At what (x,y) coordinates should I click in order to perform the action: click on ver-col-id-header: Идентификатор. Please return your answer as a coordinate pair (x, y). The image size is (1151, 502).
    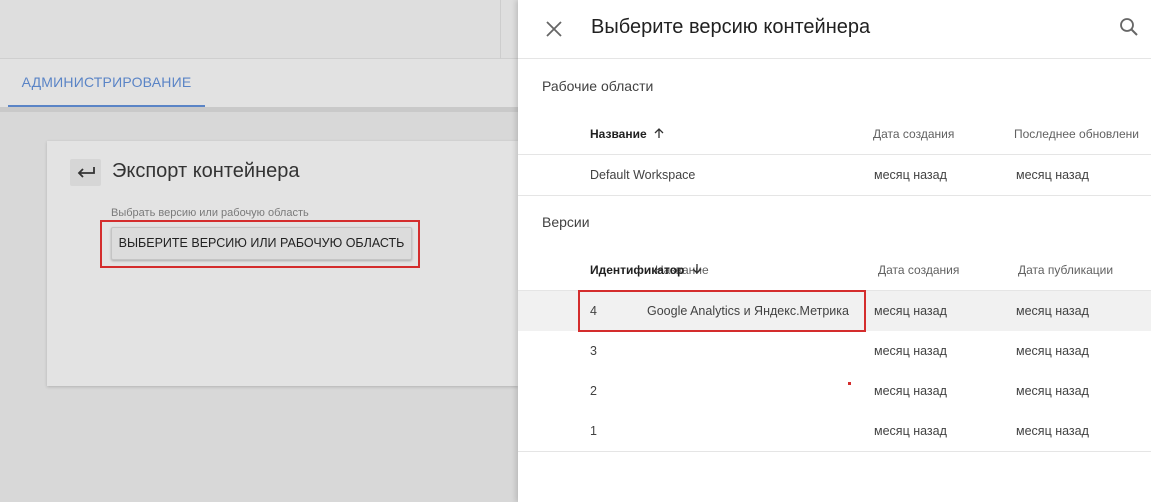
    Looking at the image, I should click on (646, 270).